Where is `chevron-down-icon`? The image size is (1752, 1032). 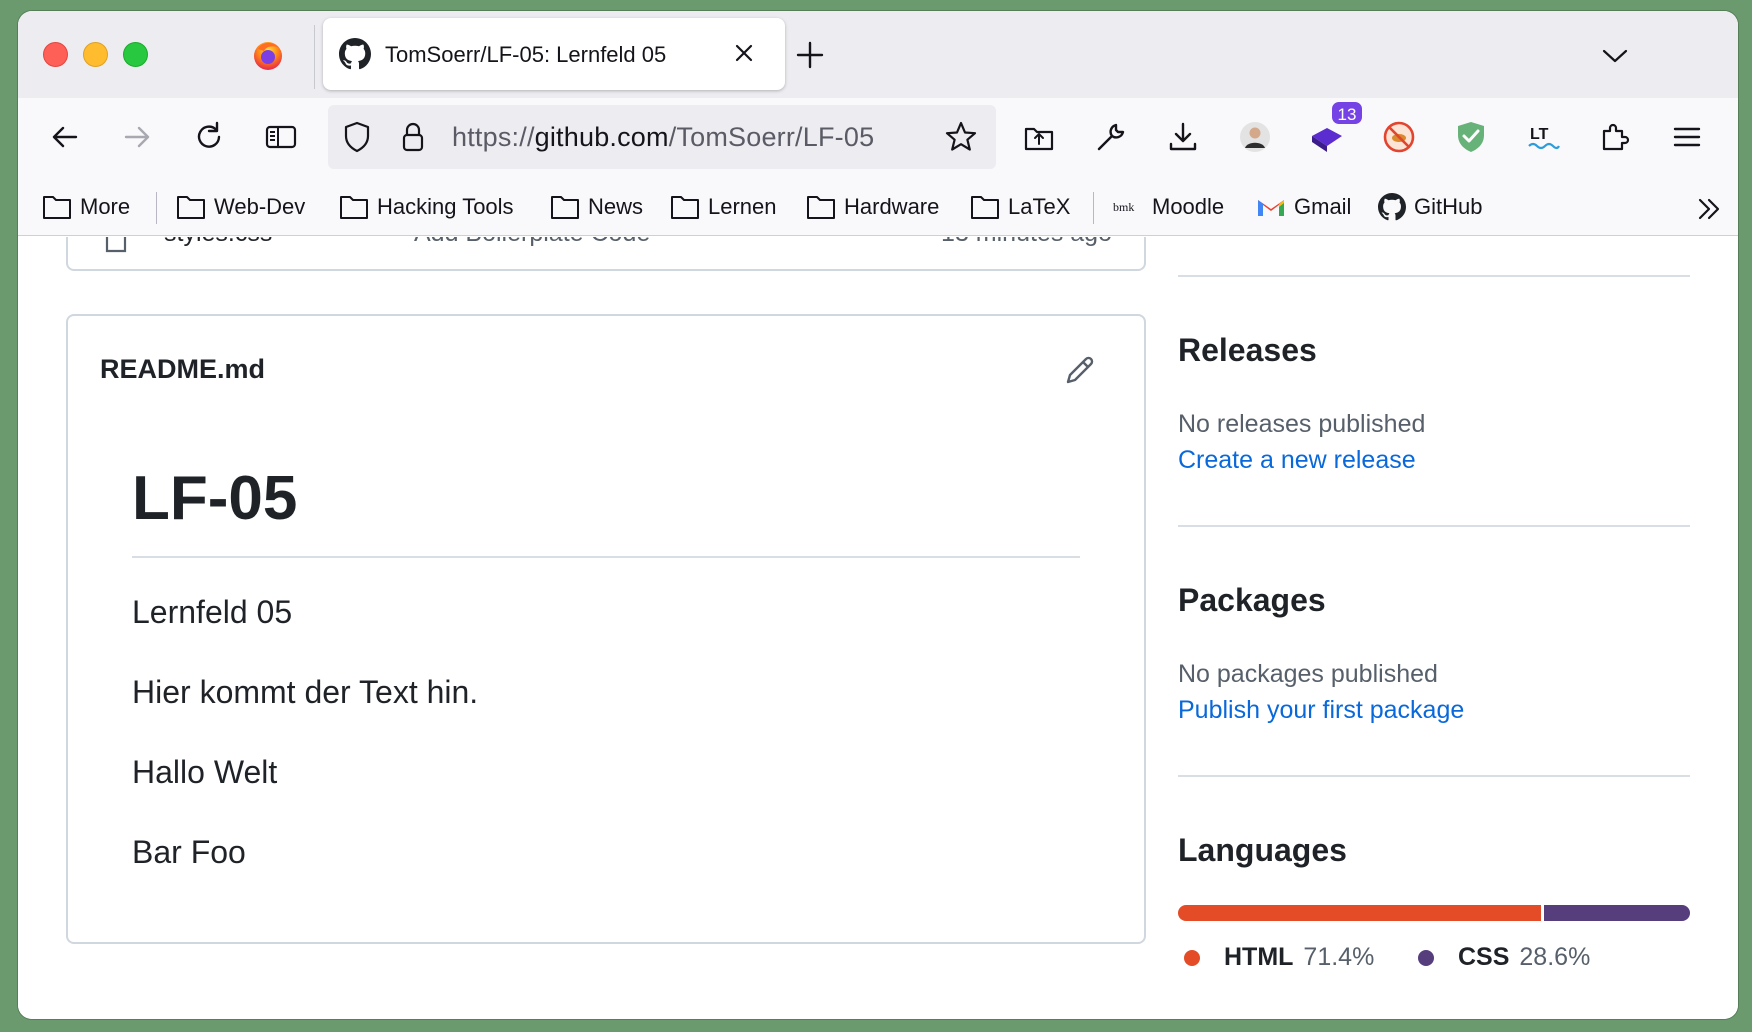
chevron-down-icon is located at coordinates (1615, 56).